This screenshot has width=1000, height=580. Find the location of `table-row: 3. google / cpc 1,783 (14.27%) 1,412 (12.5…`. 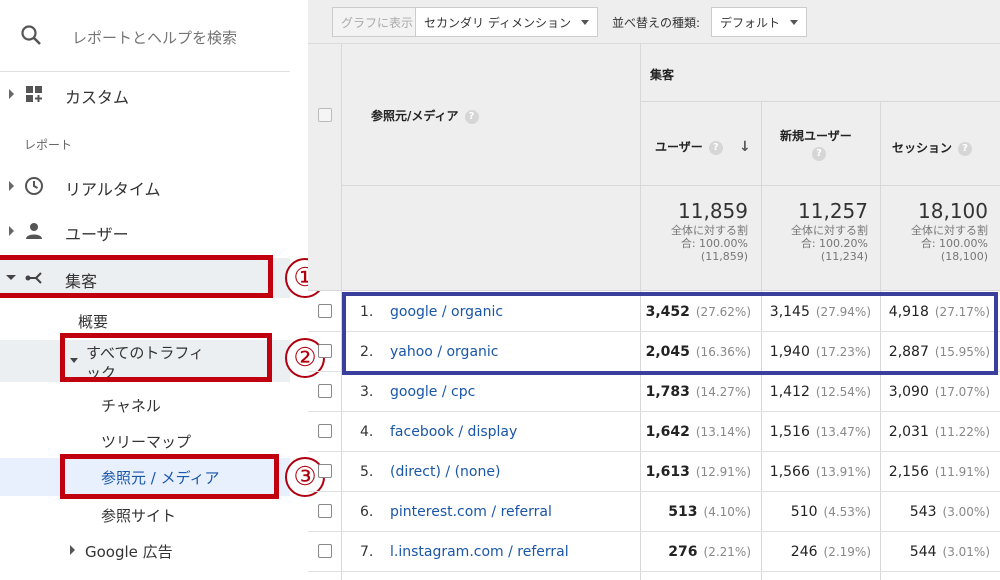

table-row: 3. google / cpc 1,783 (14.27%) 1,412 (12.5… is located at coordinates (654, 392).